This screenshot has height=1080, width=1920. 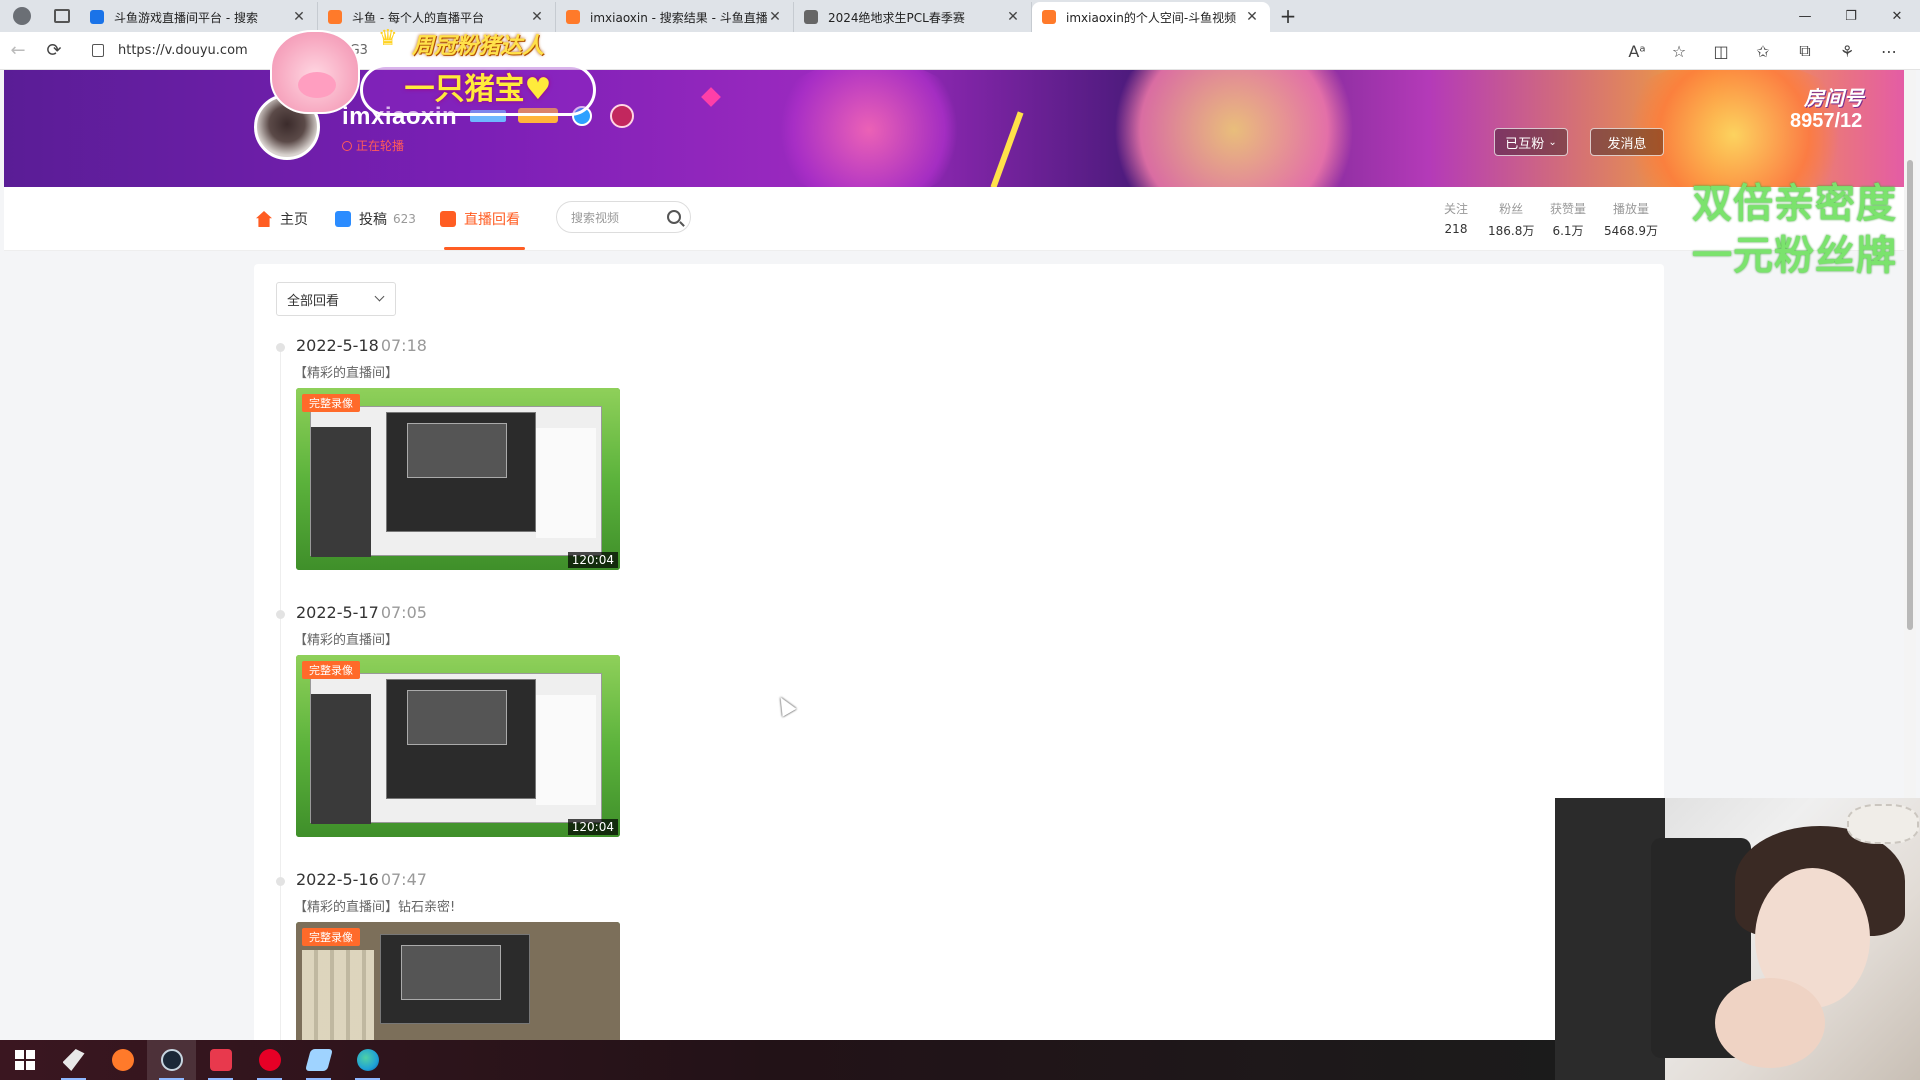 What do you see at coordinates (403, 345) in the screenshot?
I see `time-text: 07:18` at bounding box center [403, 345].